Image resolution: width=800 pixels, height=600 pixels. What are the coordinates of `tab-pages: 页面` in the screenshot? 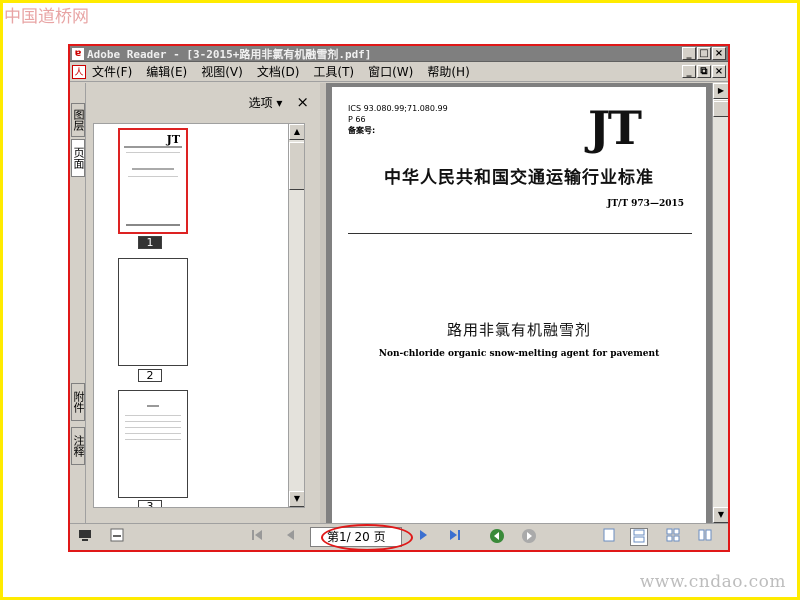 It's located at (78, 158).